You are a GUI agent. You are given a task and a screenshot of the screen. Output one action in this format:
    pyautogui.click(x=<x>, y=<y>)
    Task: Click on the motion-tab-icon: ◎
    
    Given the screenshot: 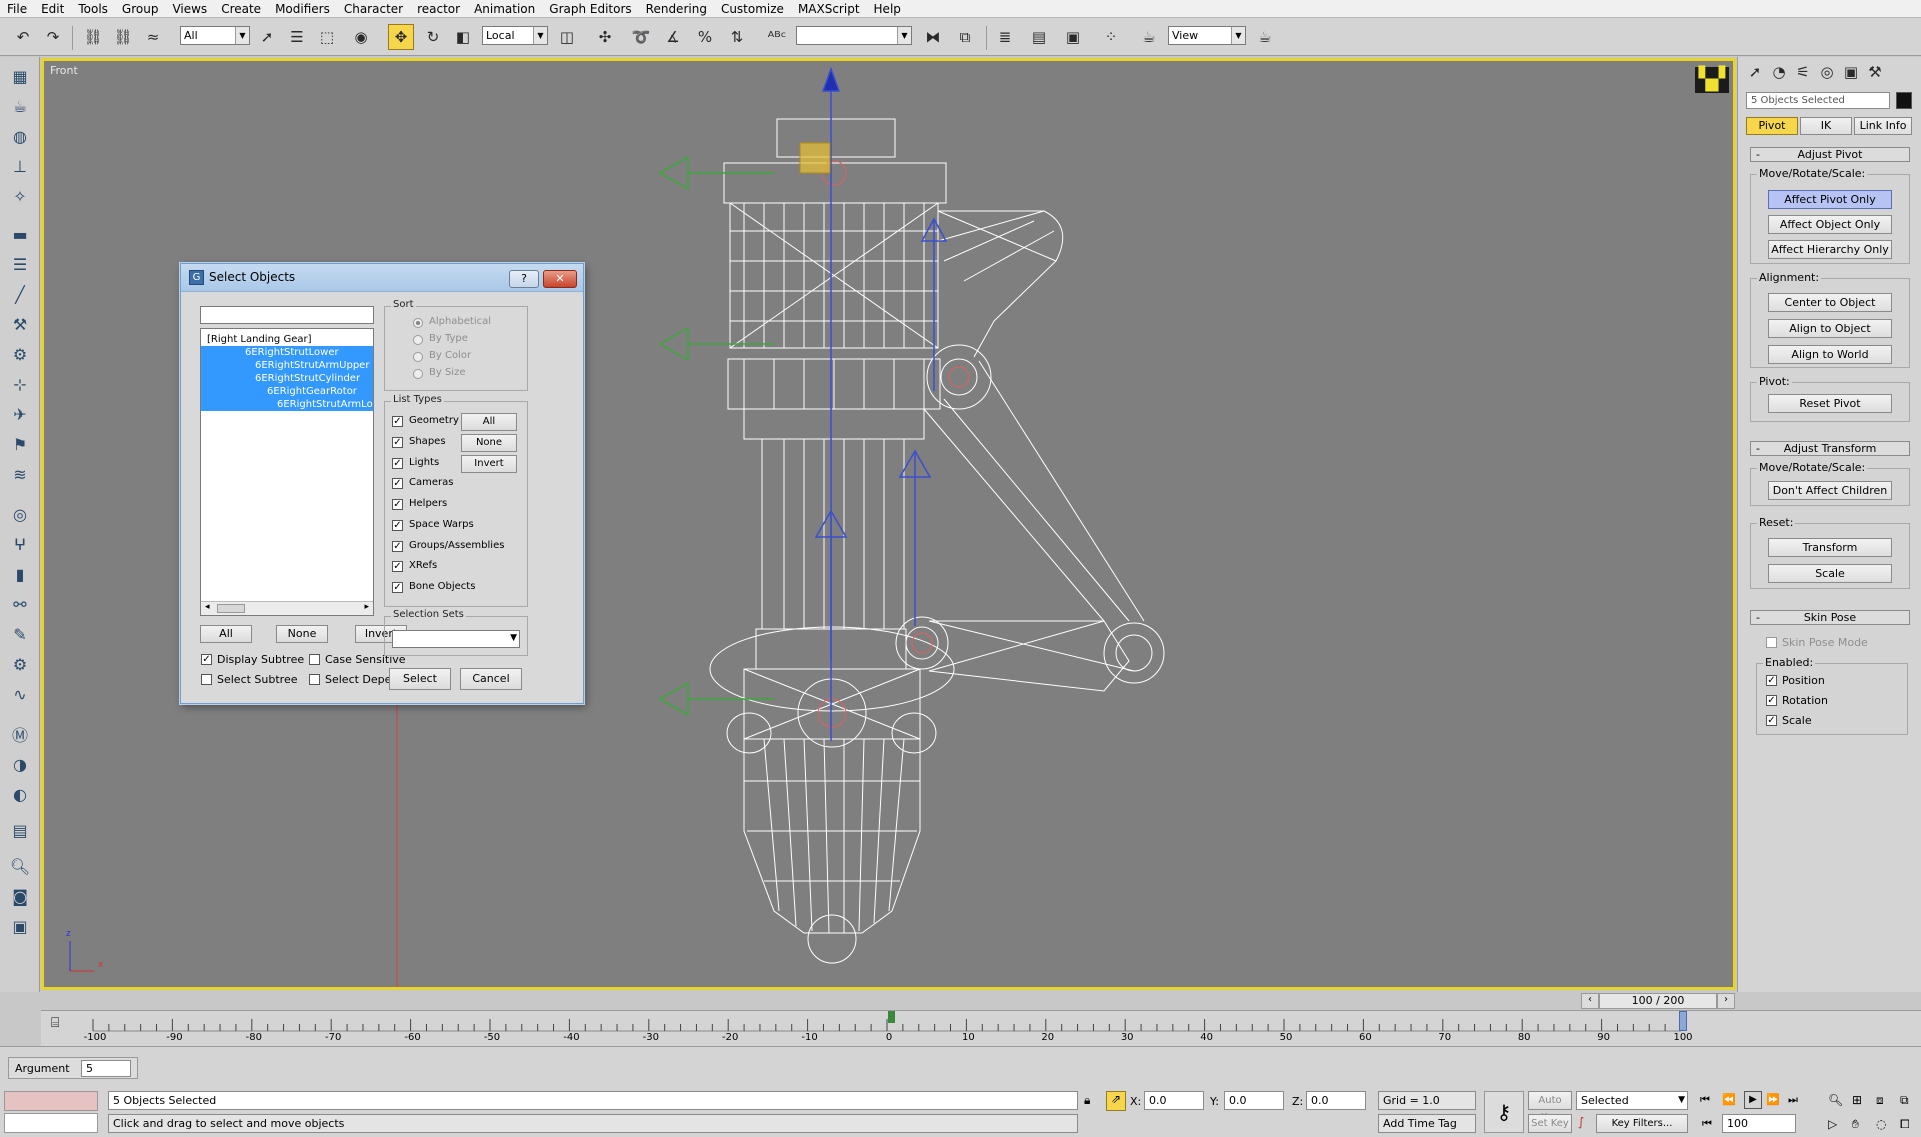 What is the action you would take?
    pyautogui.click(x=1827, y=72)
    